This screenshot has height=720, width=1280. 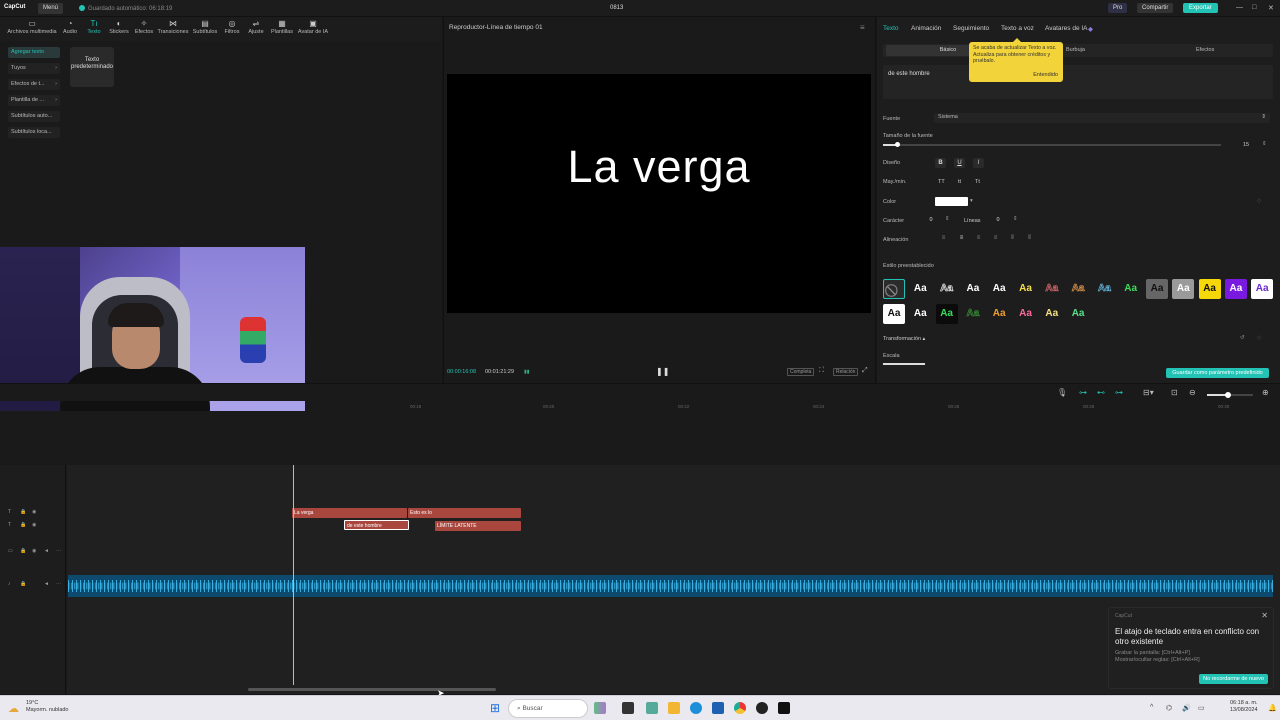 What do you see at coordinates (1155, 8) in the screenshot?
I see `share-button: Compartir` at bounding box center [1155, 8].